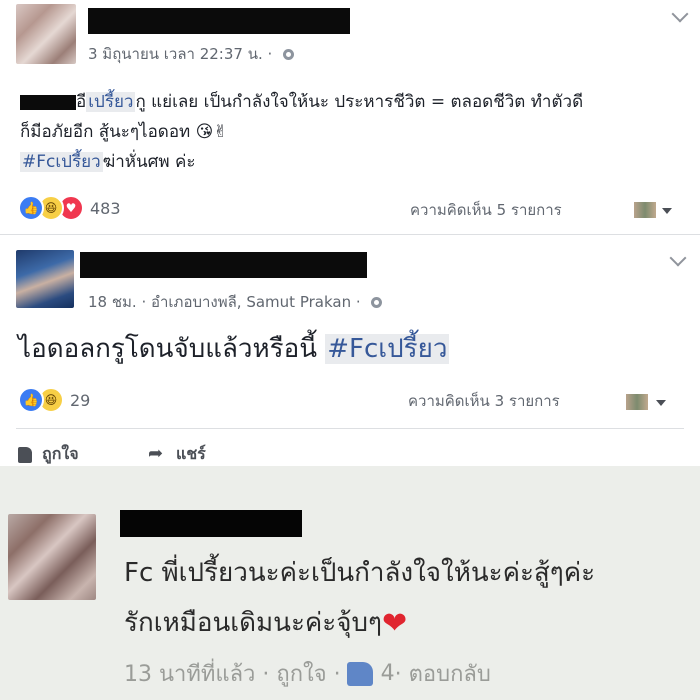 The width and height of the screenshot is (700, 700). I want to click on share-button: แชร์, so click(177, 454).